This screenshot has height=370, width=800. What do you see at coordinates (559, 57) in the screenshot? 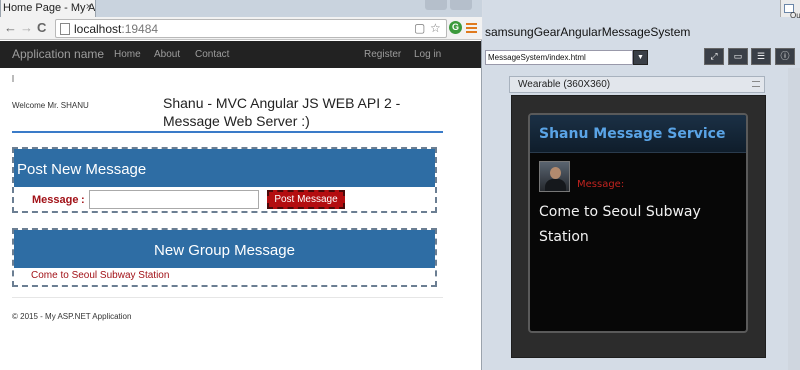
I see `html-file-combo: MessageSystem/index.html` at bounding box center [559, 57].